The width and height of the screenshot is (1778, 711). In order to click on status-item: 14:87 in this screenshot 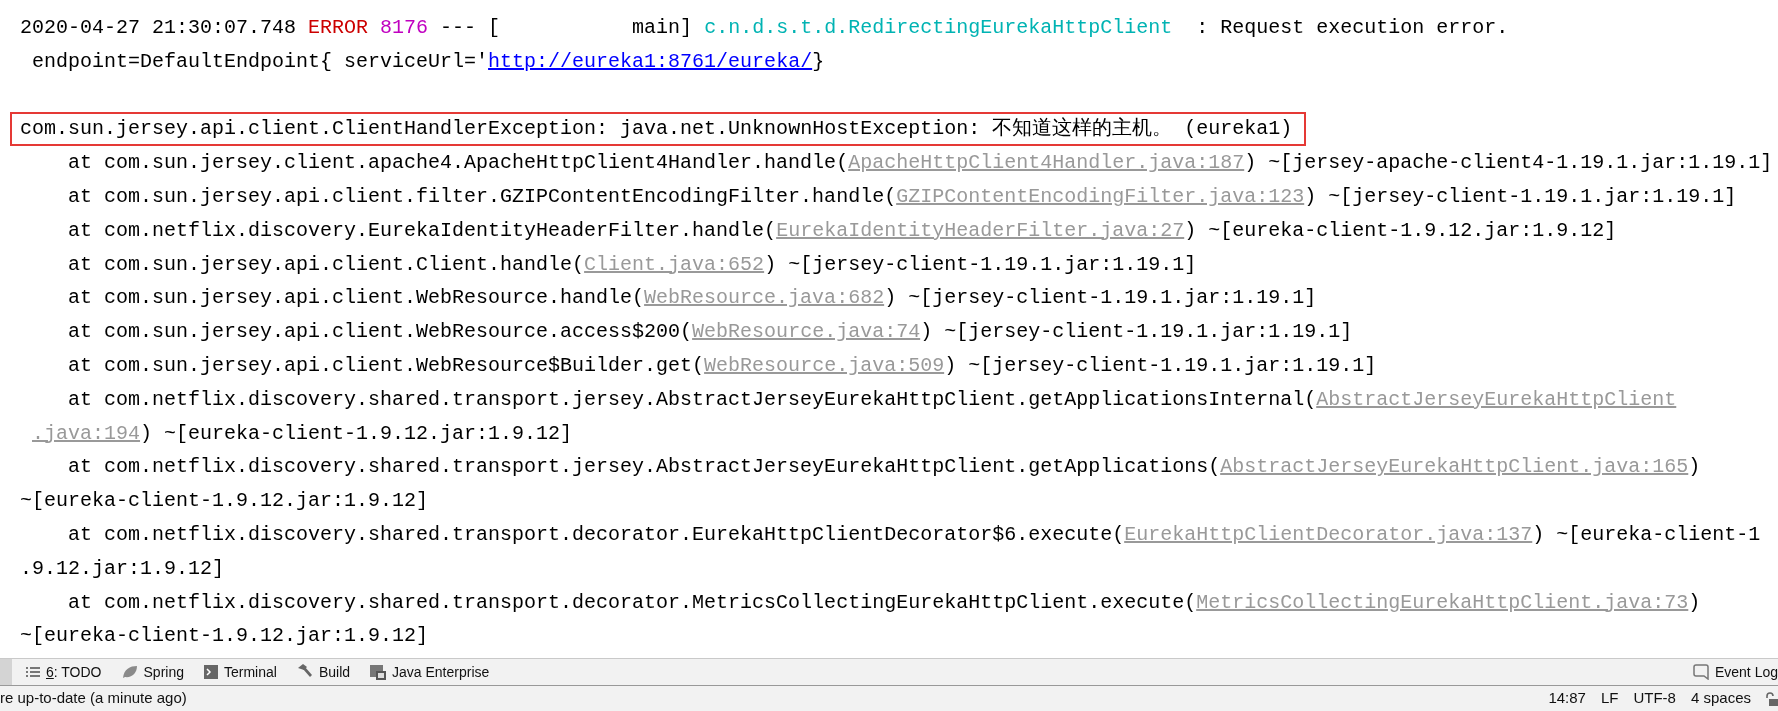, I will do `click(1567, 698)`.